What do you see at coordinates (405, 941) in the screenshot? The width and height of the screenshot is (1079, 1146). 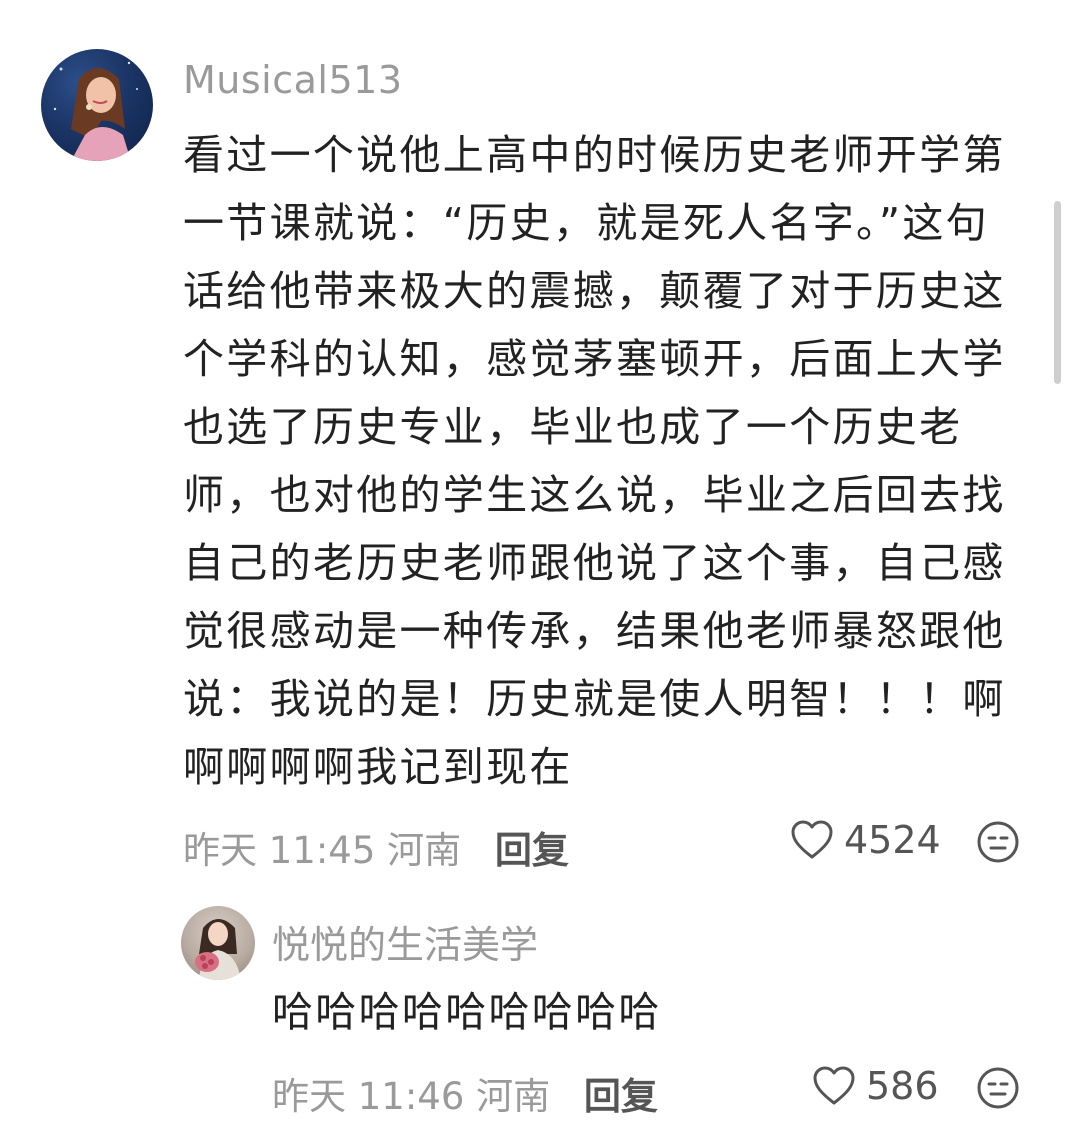 I see `username: 悦悦的生活美学` at bounding box center [405, 941].